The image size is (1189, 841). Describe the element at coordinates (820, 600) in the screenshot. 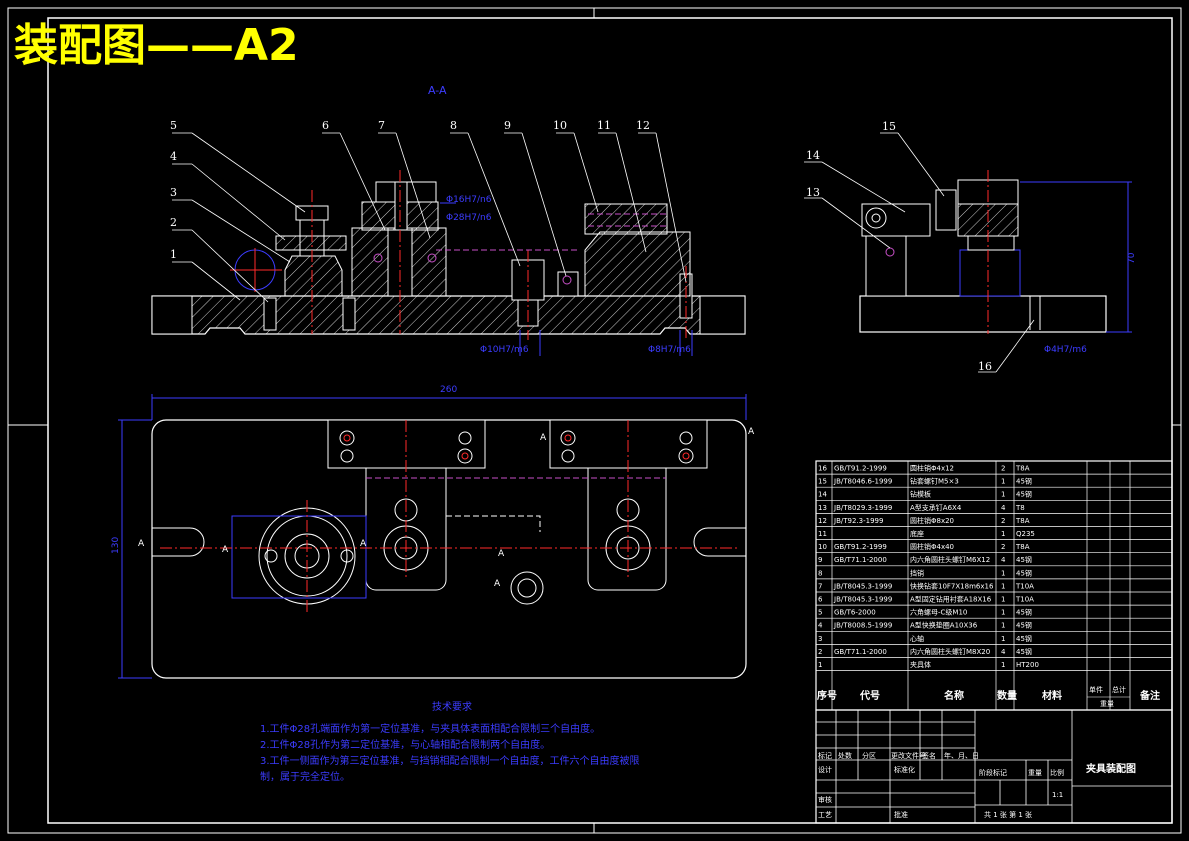

I see `bom-no-6: 6` at that location.